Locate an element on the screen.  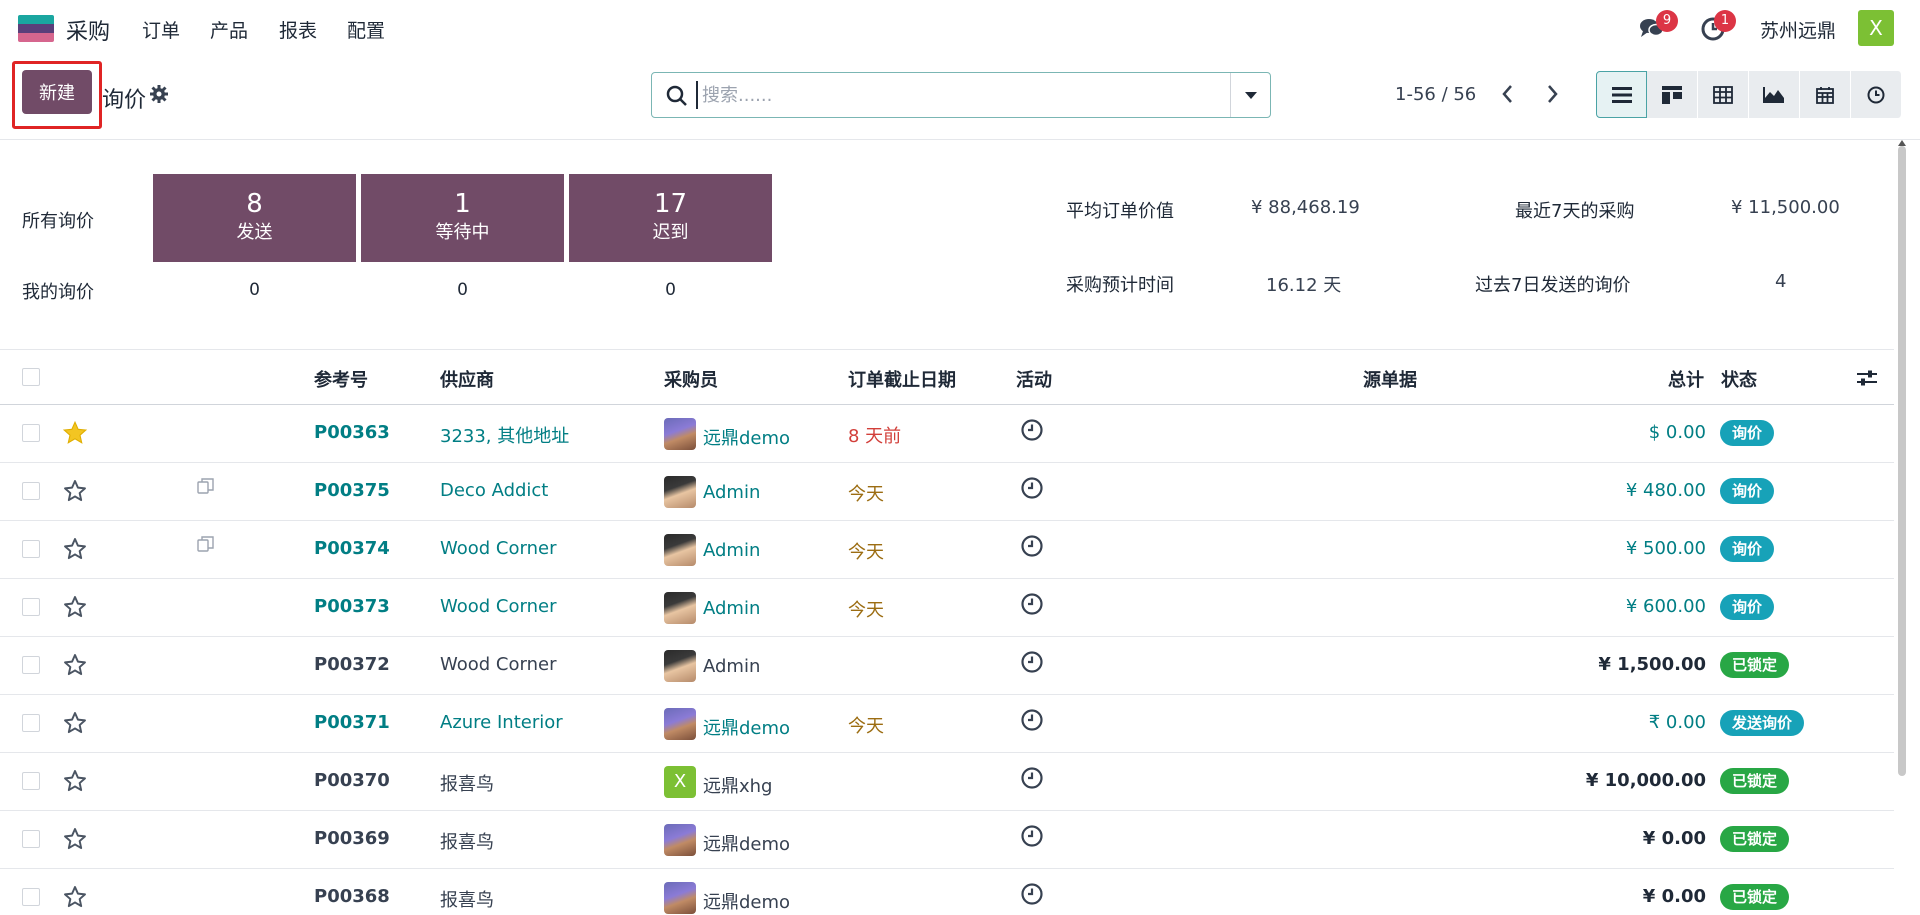
col-activity: 活动 is located at coordinates (1034, 379).